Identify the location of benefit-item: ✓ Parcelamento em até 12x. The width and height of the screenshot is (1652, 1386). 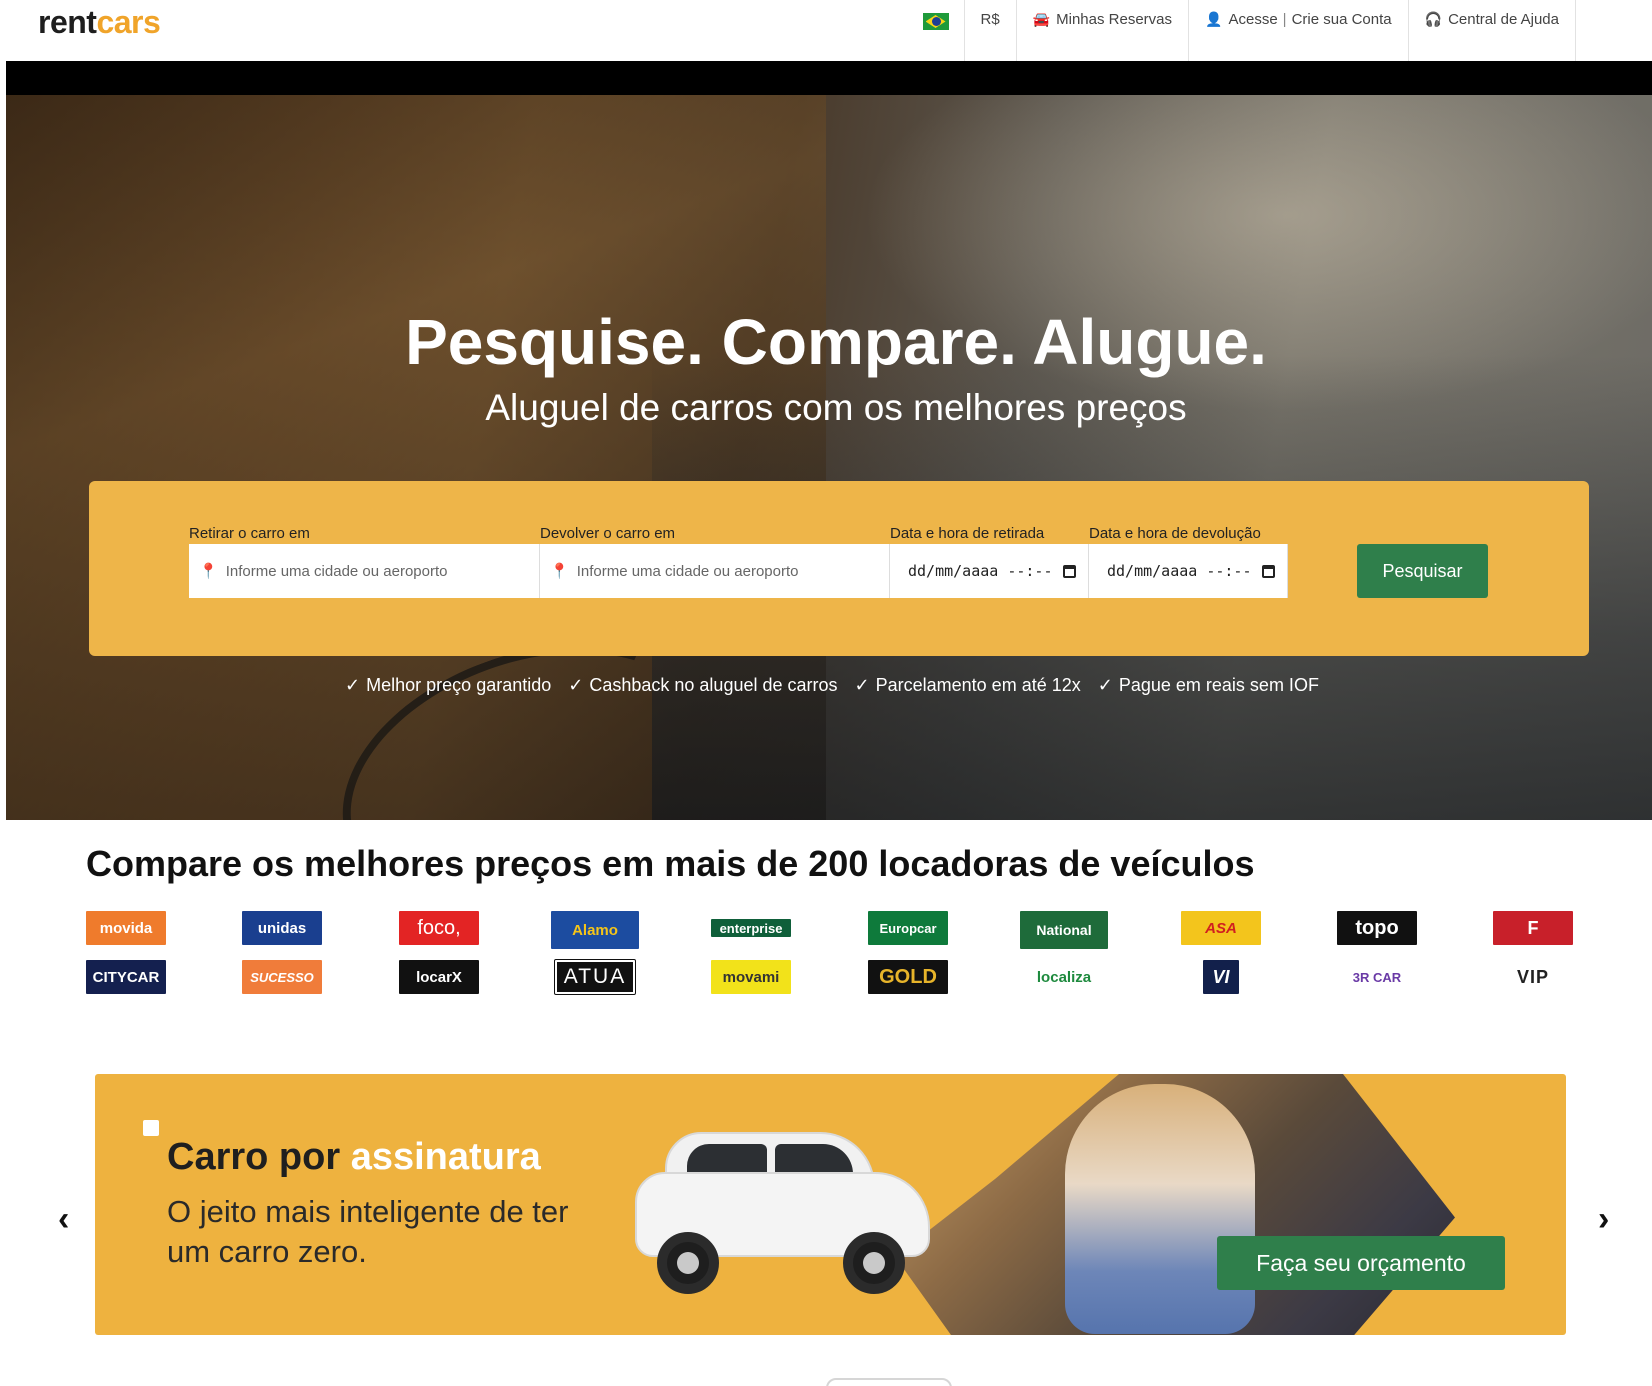
(968, 685).